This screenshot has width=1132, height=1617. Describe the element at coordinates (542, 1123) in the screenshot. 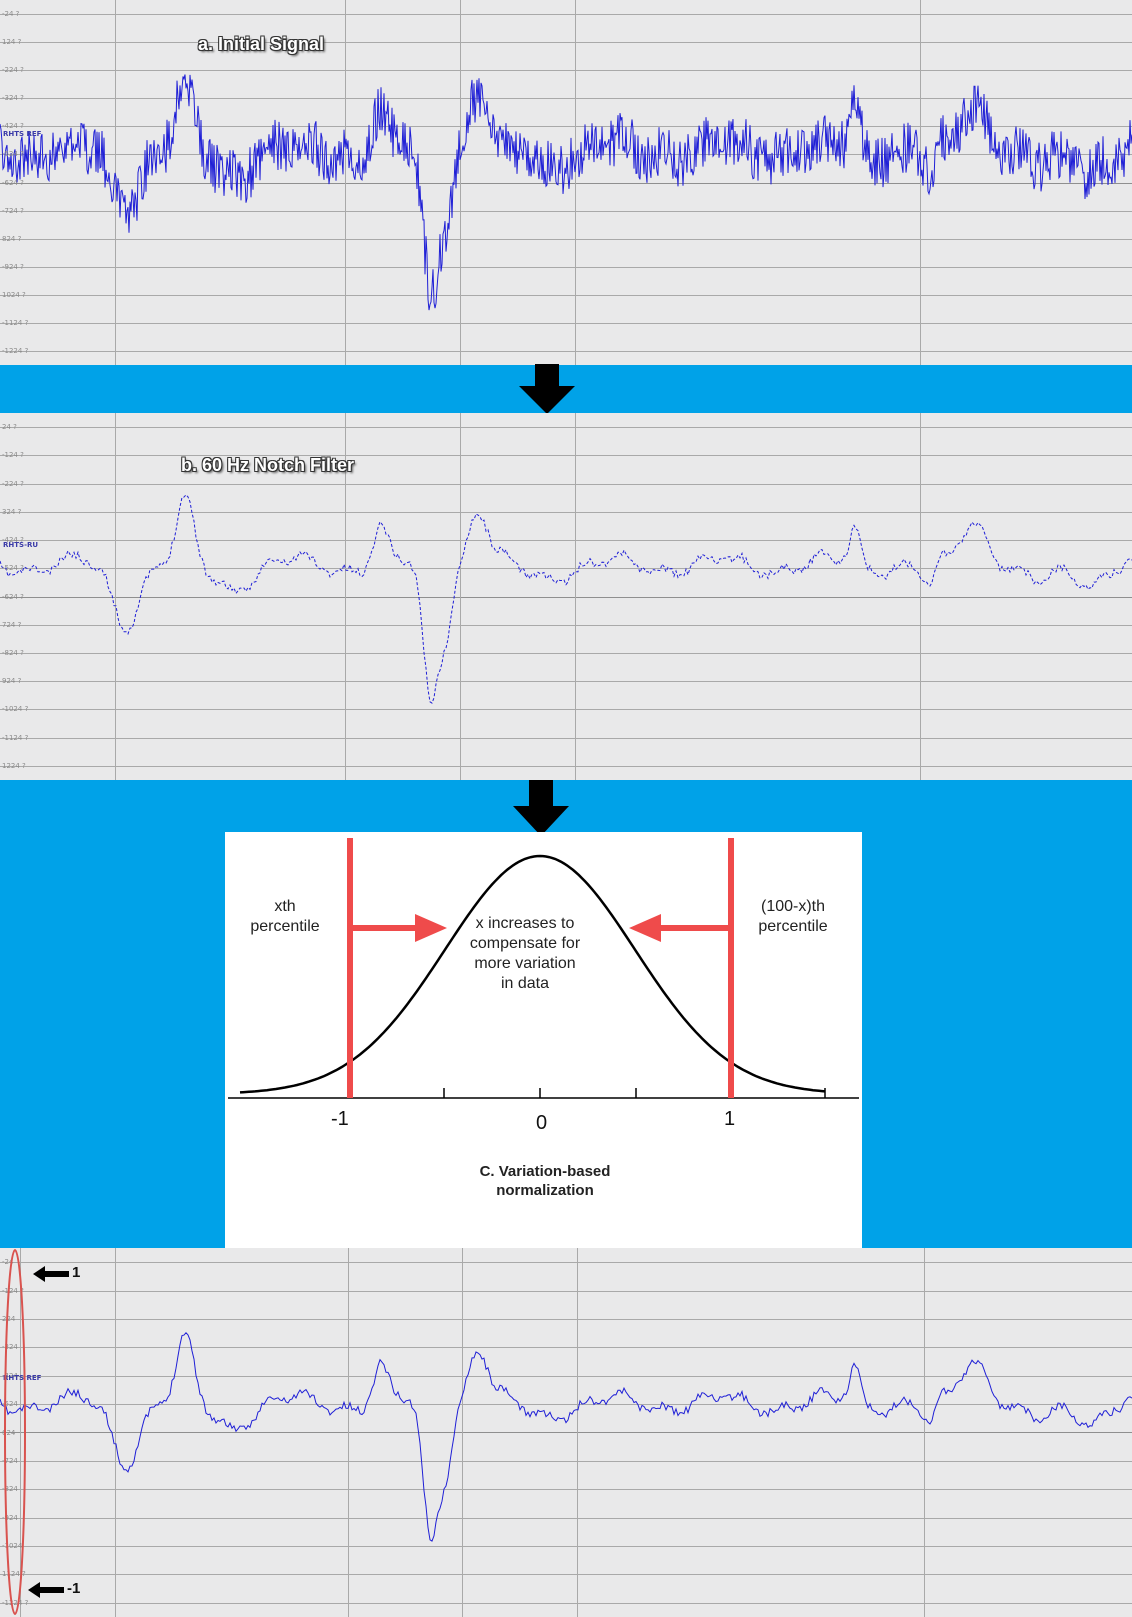

I see `axis-label-0: 0` at that location.